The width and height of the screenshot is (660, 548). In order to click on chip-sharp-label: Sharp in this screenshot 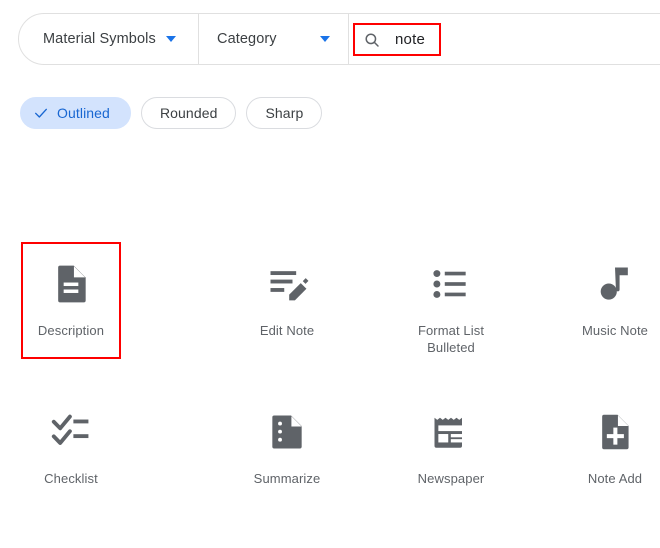, I will do `click(284, 113)`.